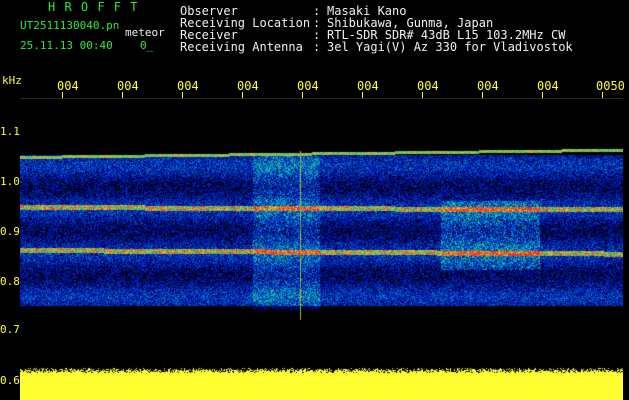  What do you see at coordinates (321, 98) in the screenshot?
I see `axis-separator` at bounding box center [321, 98].